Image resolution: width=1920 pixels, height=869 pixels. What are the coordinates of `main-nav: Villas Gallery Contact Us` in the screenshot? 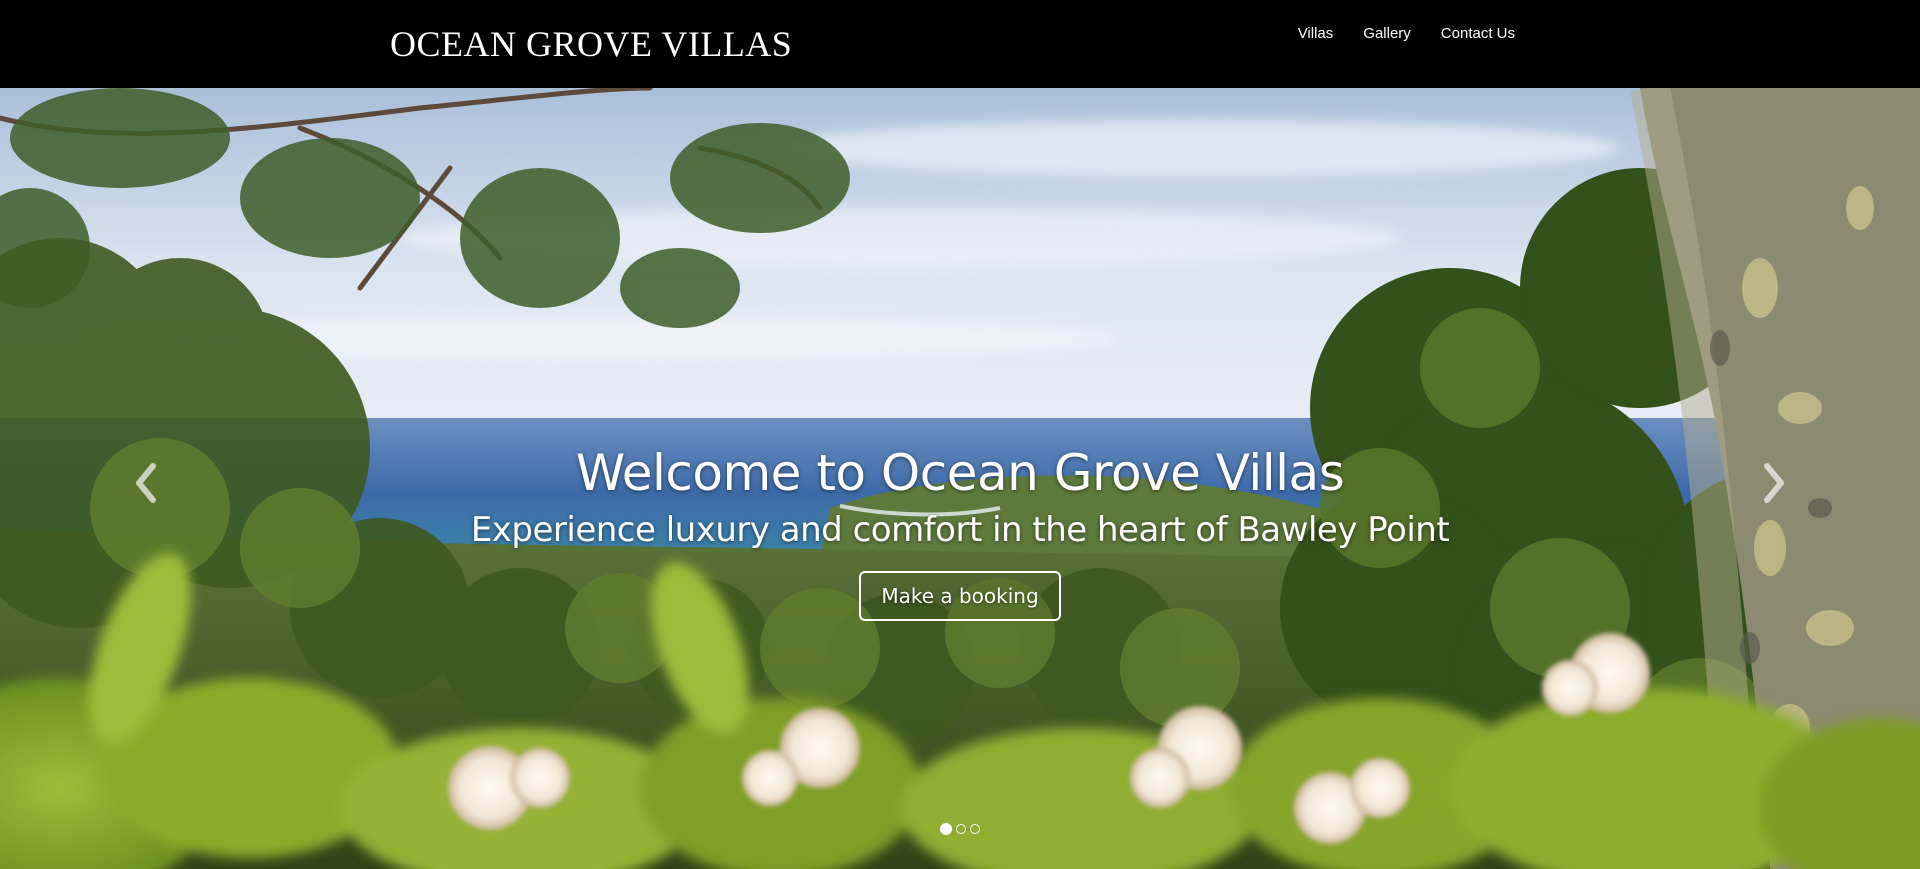 It's located at (1406, 34).